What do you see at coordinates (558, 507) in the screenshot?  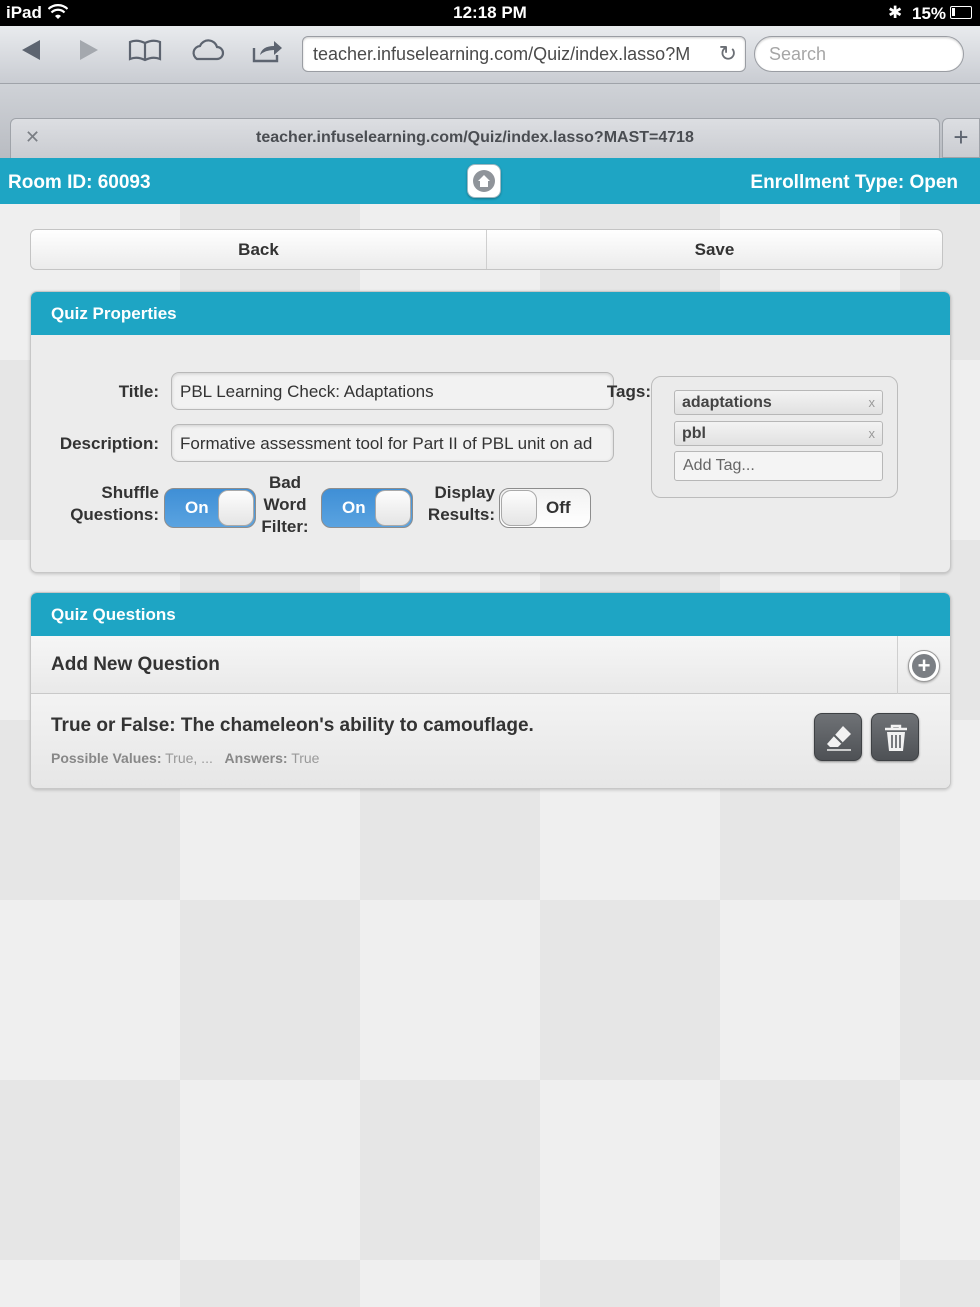 I see `display-toggle-state: Off` at bounding box center [558, 507].